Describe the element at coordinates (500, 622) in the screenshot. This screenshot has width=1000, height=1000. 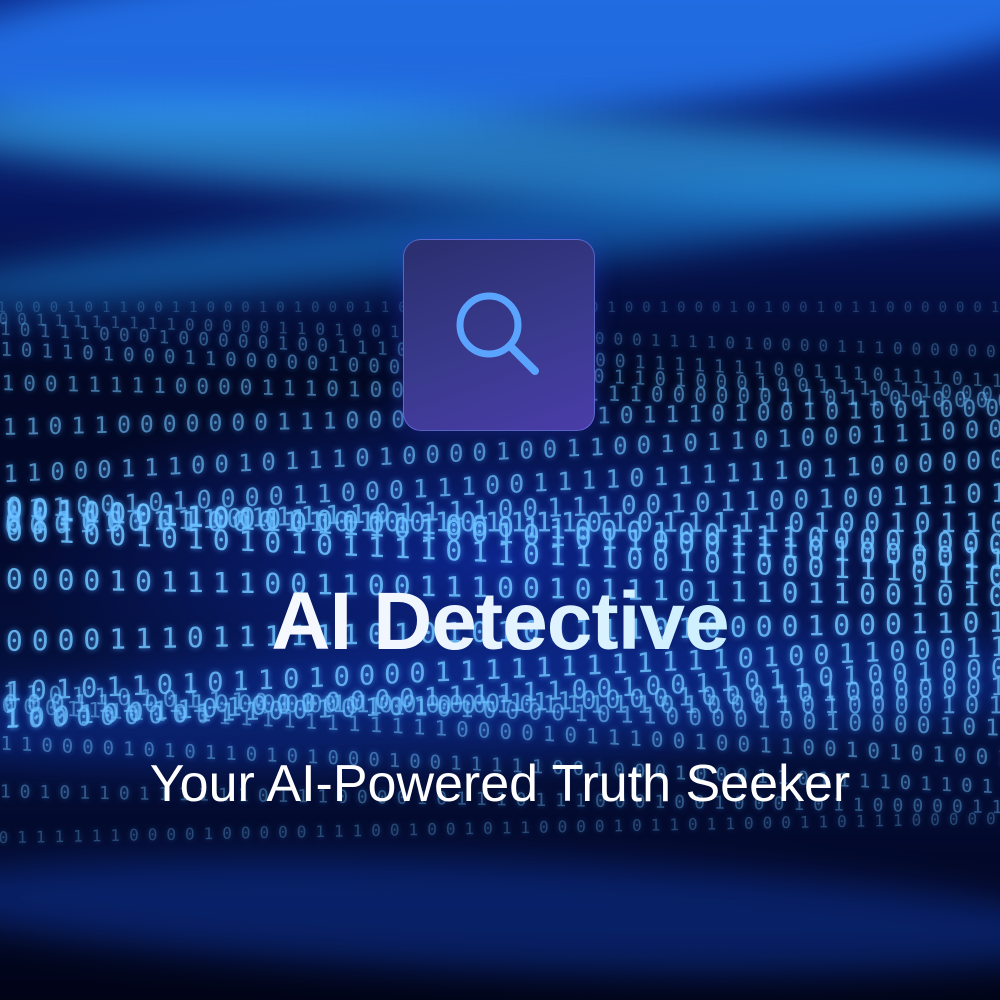
I see `app-title: AI Detective` at that location.